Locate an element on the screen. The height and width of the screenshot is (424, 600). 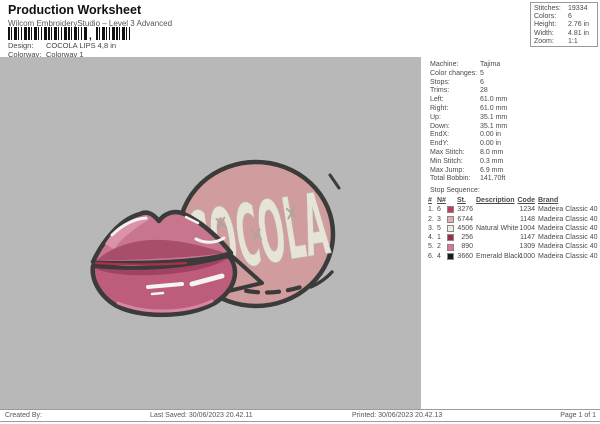
machine-info-row: Min Stitch: 0.3 mm is located at coordinates (512, 162).